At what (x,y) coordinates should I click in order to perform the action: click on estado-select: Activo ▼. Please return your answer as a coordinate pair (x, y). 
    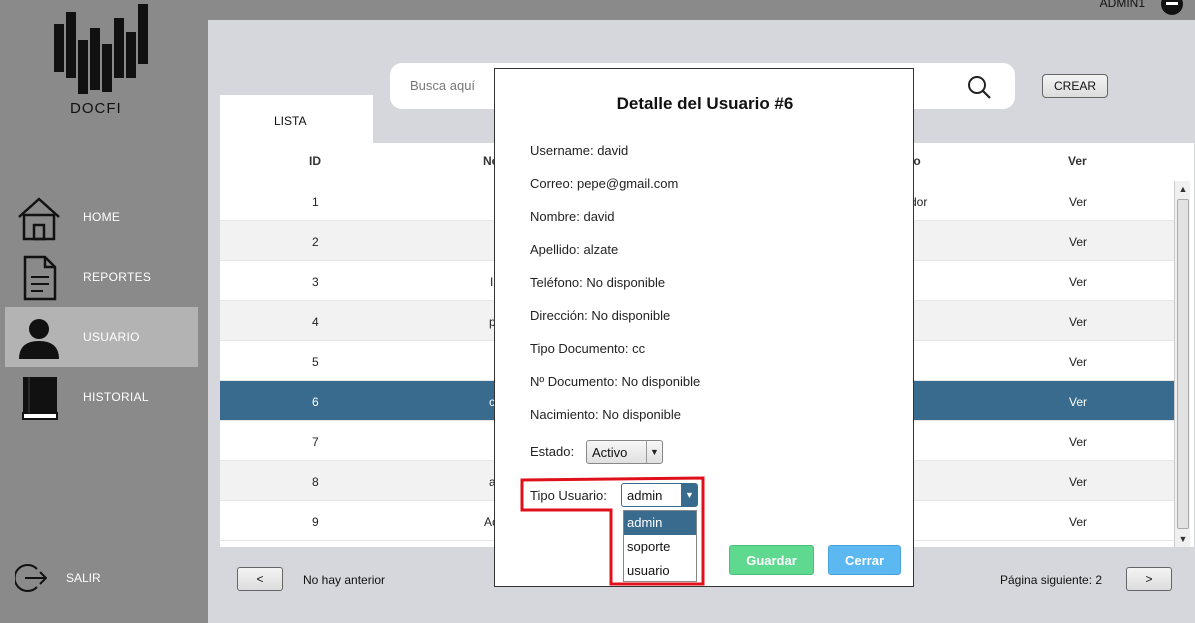
    Looking at the image, I should click on (624, 452).